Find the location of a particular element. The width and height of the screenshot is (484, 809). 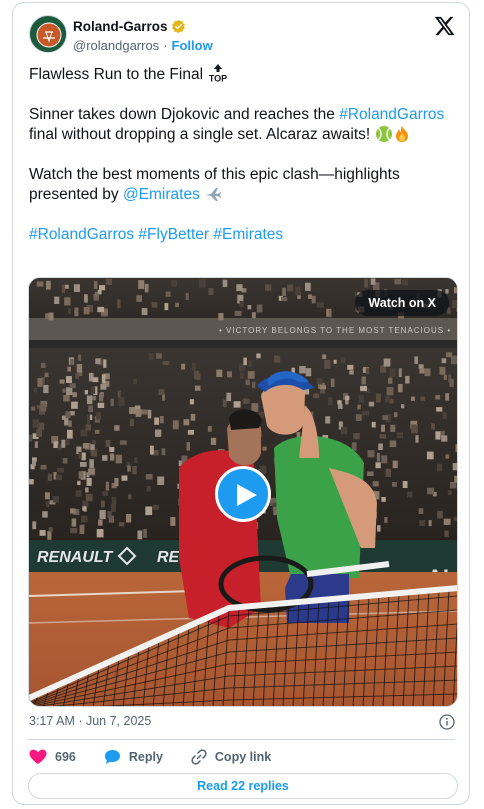

like-button: 696 is located at coordinates (52, 757).